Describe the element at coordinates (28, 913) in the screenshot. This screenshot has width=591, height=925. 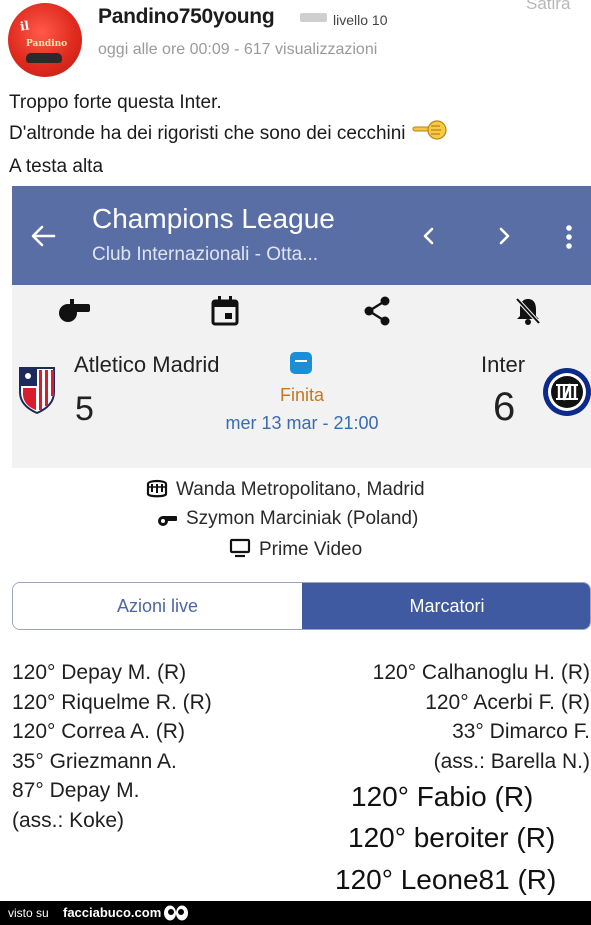
I see `footer-prefix: visto su` at that location.